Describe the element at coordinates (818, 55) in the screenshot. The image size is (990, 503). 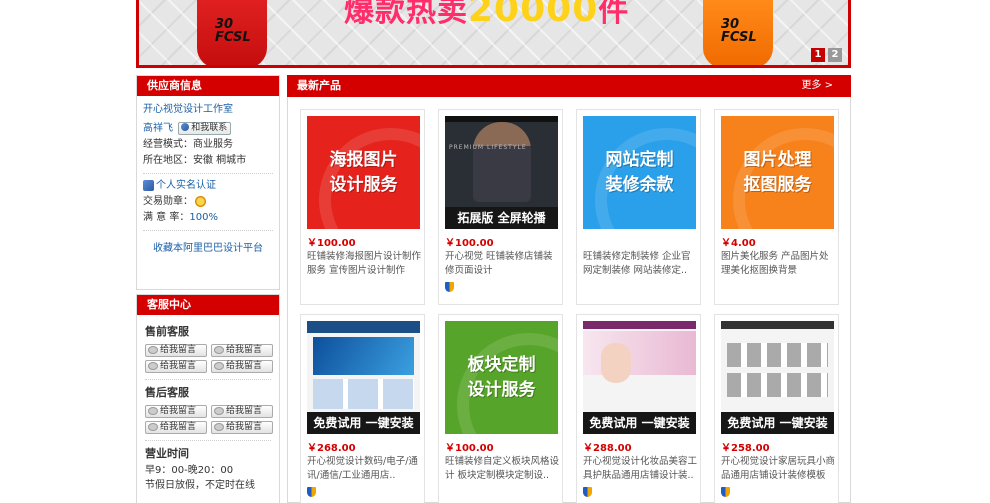
I see `banner-page-1: 1` at that location.